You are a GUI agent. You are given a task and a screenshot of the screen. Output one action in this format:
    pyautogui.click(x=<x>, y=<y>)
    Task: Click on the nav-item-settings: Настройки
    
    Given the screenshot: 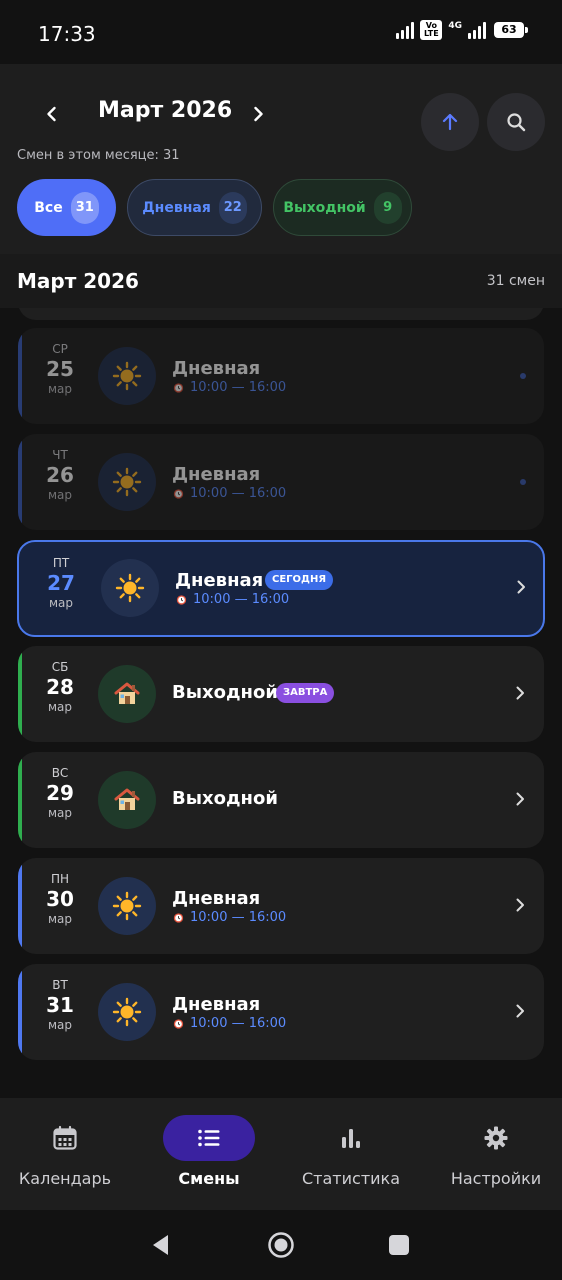 What is the action you would take?
    pyautogui.click(x=496, y=1154)
    